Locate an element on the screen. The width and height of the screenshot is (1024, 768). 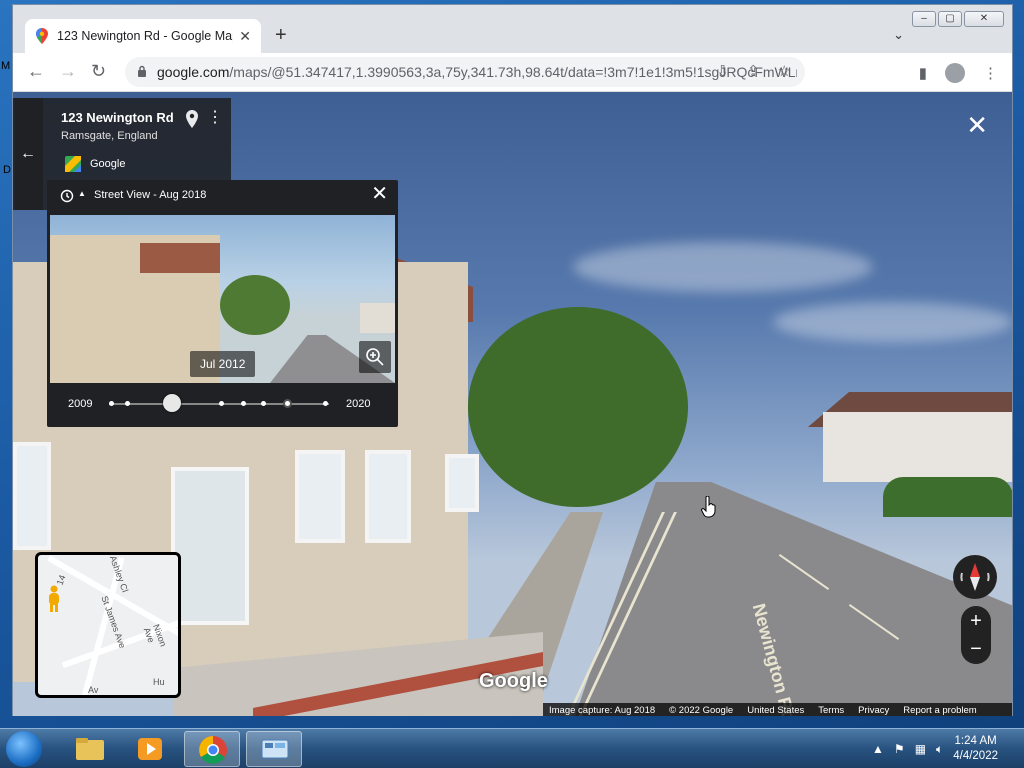
compass-needle-icon is located at coordinates (975, 577).